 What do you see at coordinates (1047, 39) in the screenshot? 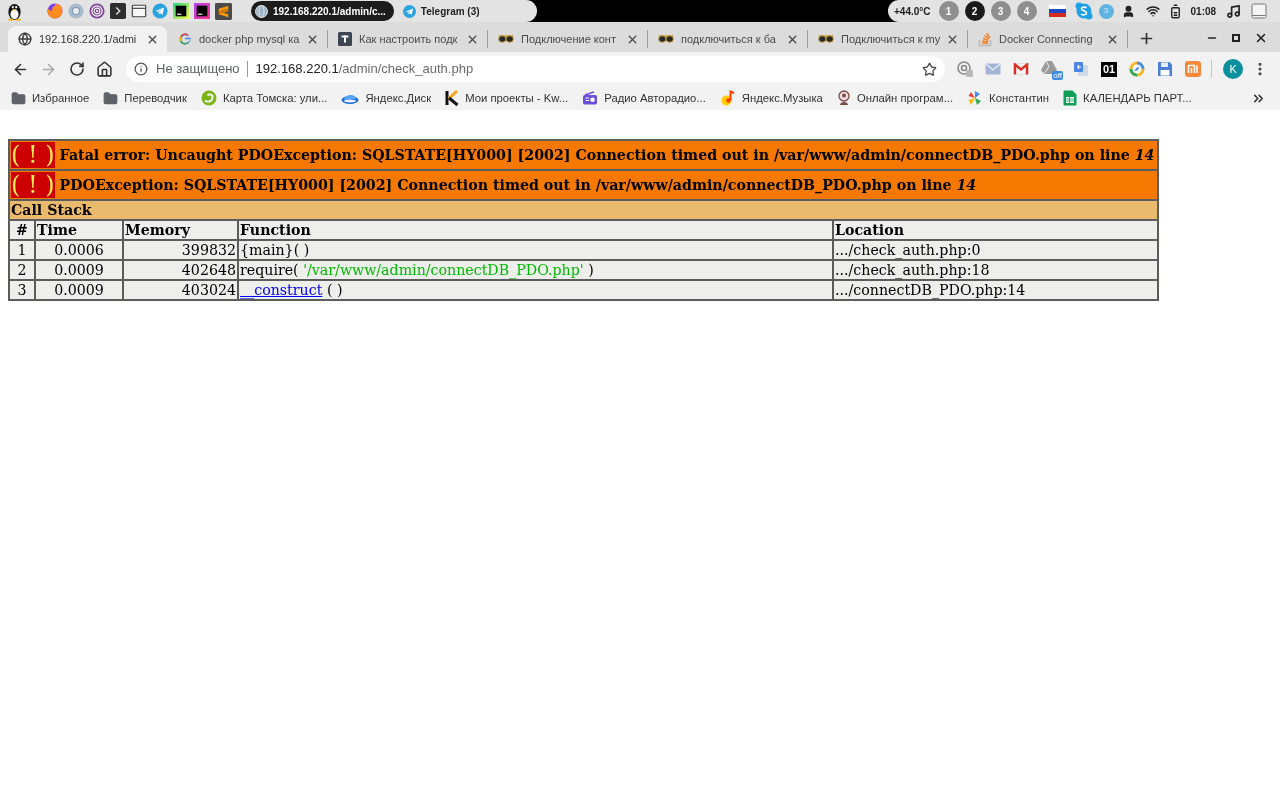
I see `browser-tab: Docker Connecting` at bounding box center [1047, 39].